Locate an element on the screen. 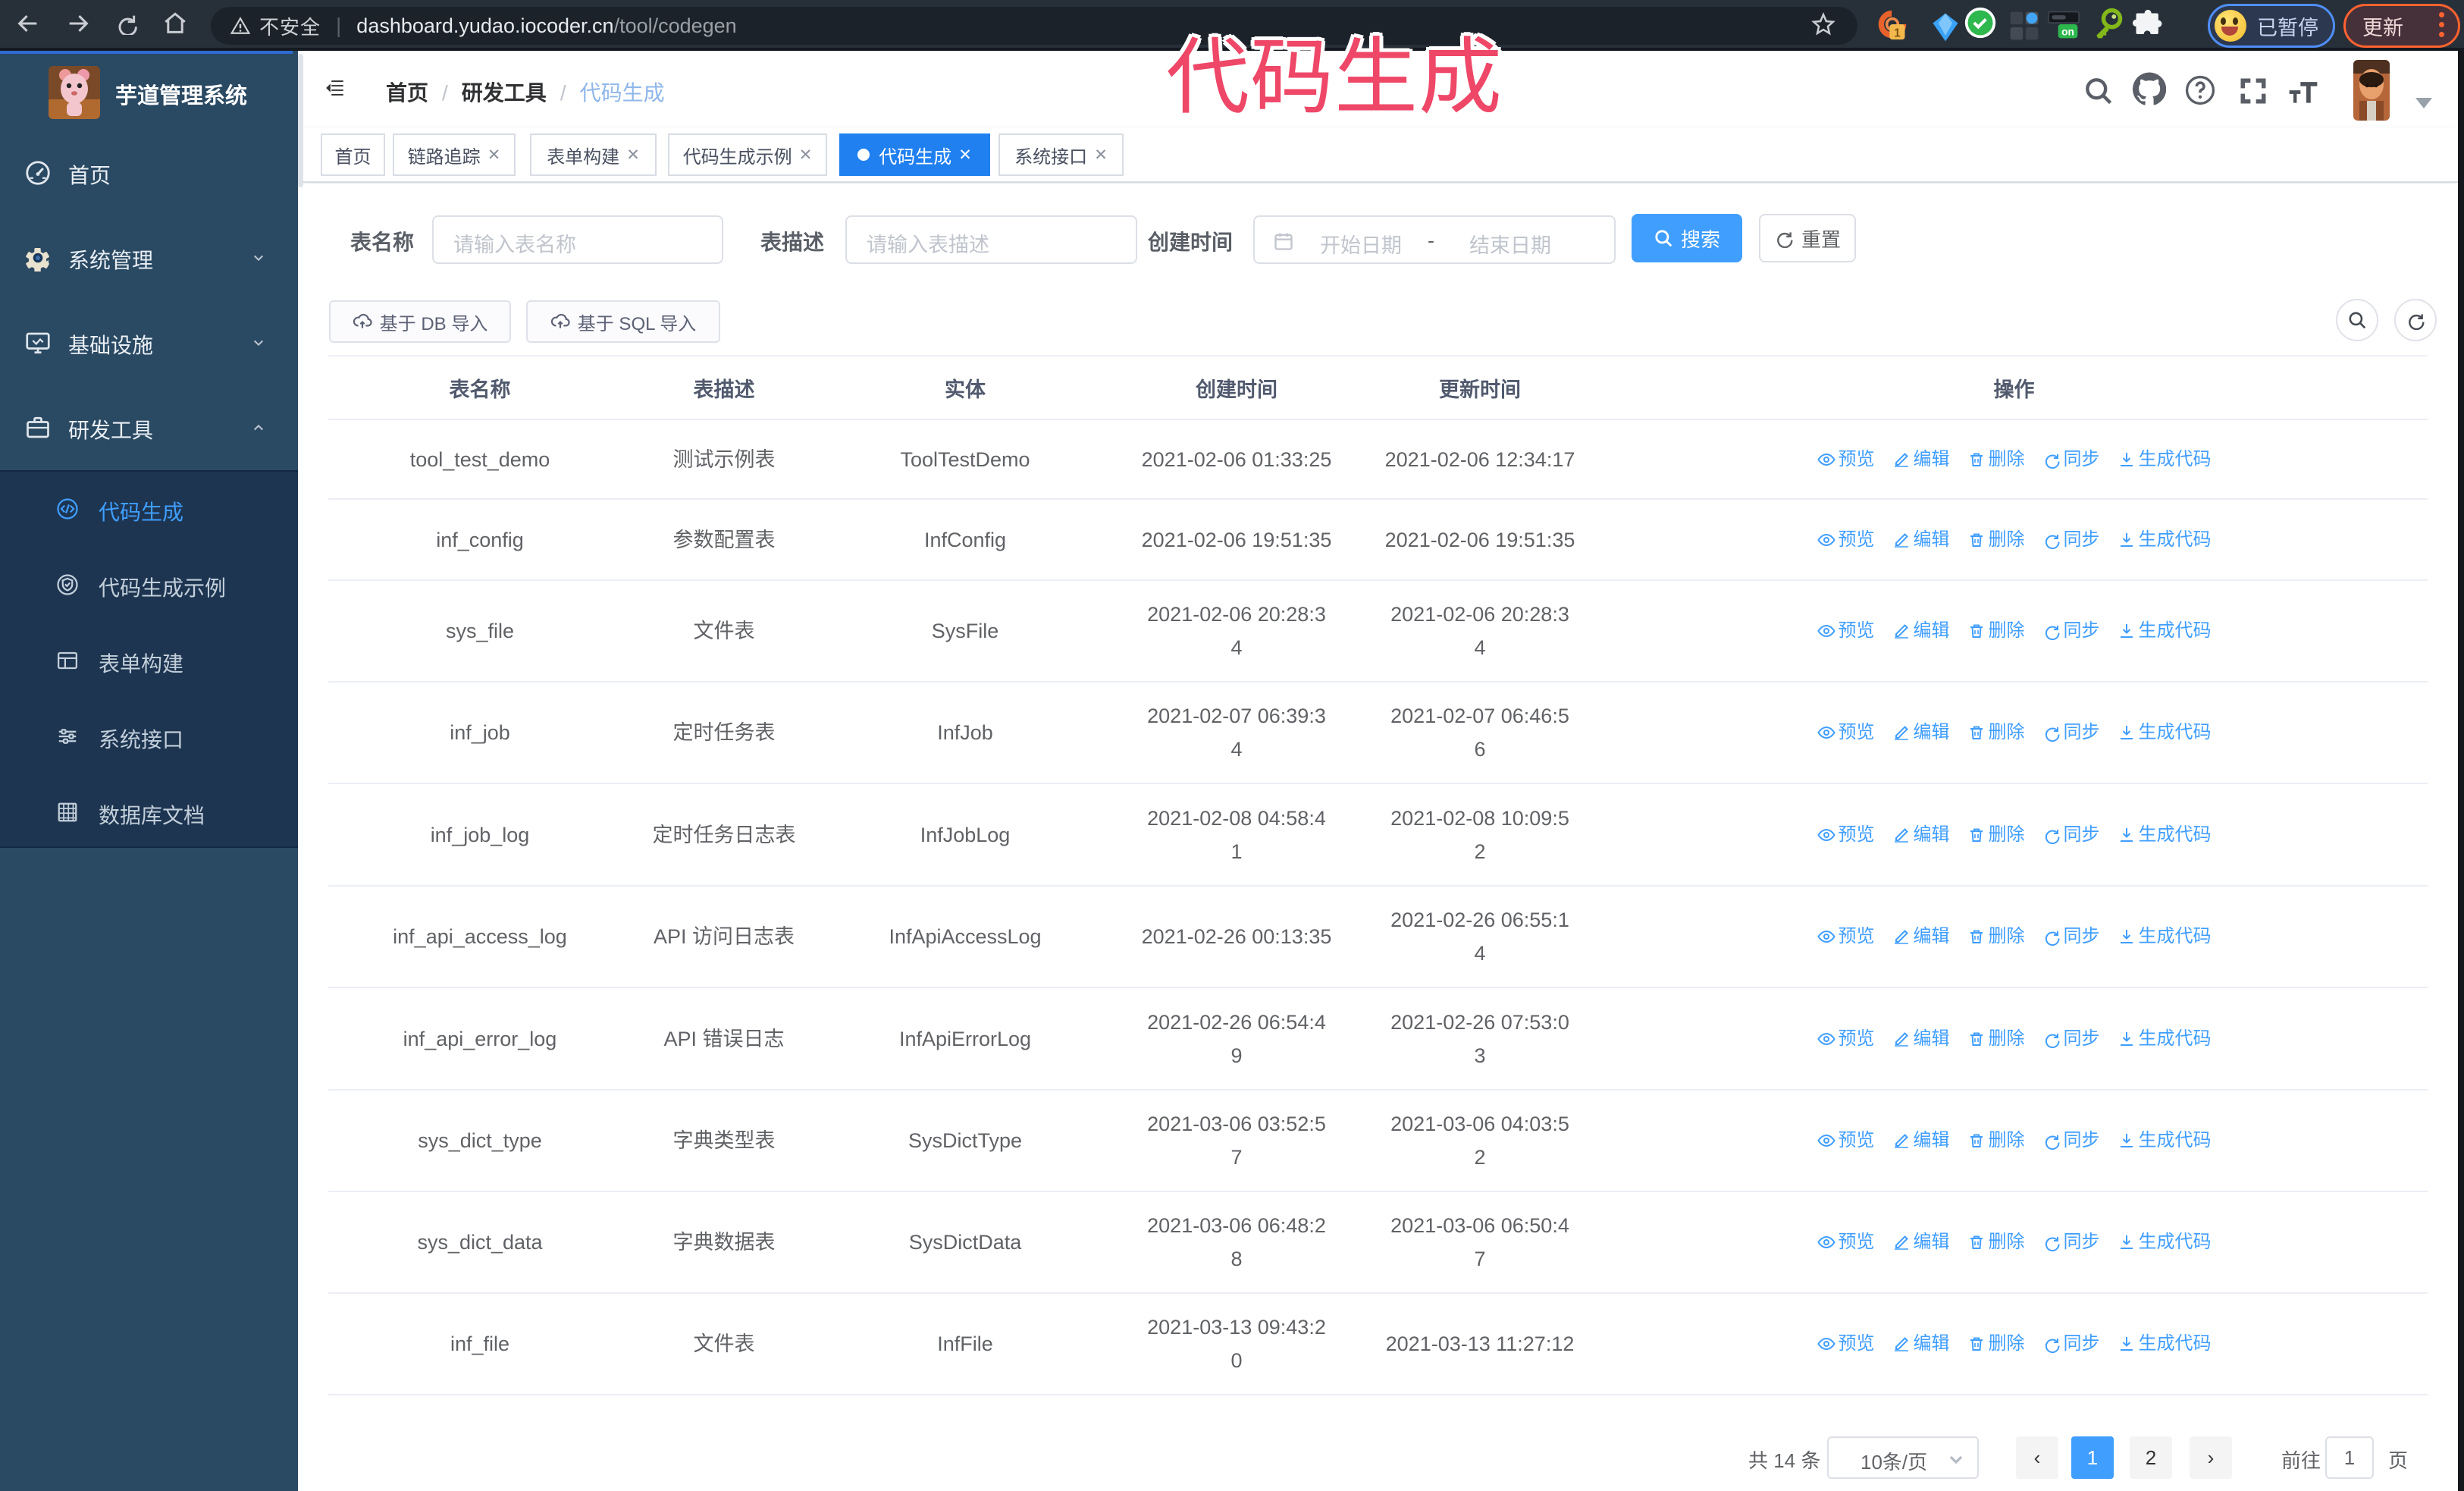 Image resolution: width=2464 pixels, height=1491 pixels. svg-text: on is located at coordinates (2067, 32).